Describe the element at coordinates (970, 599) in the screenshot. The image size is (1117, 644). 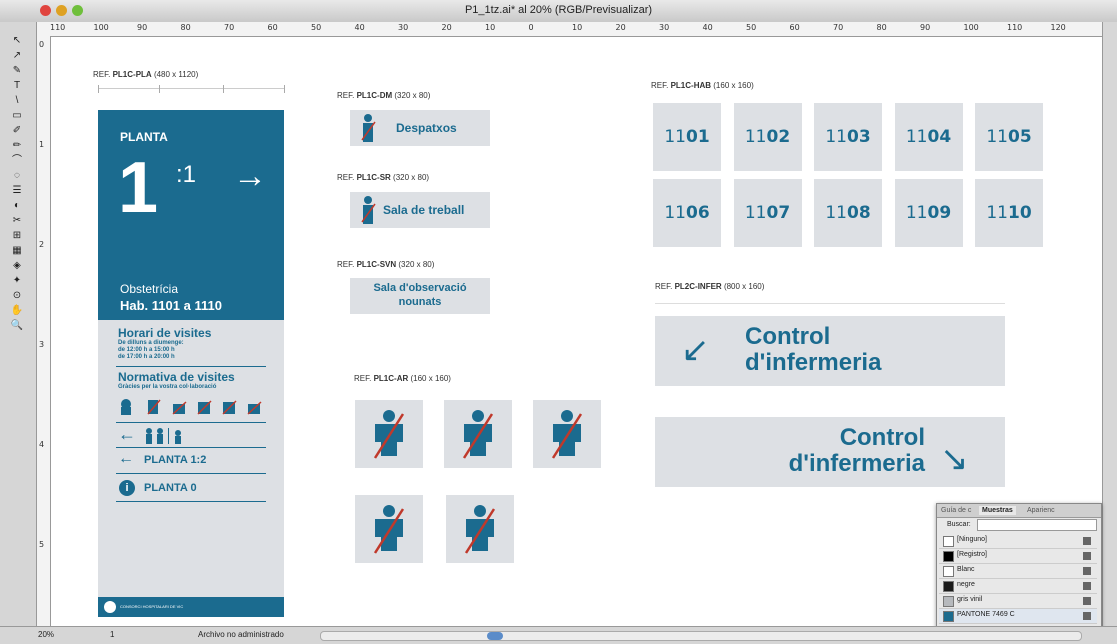
I see `swatch-name: gris vinil` at that location.